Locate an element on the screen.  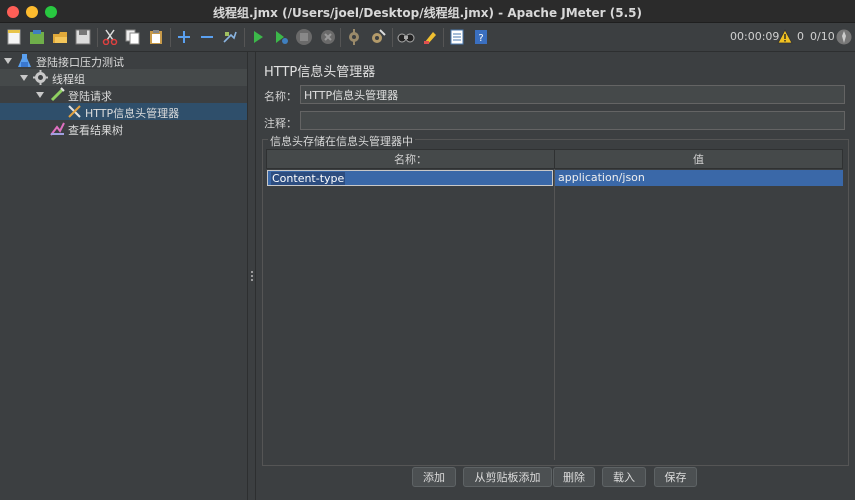
clear-icon is located at coordinates (354, 37).